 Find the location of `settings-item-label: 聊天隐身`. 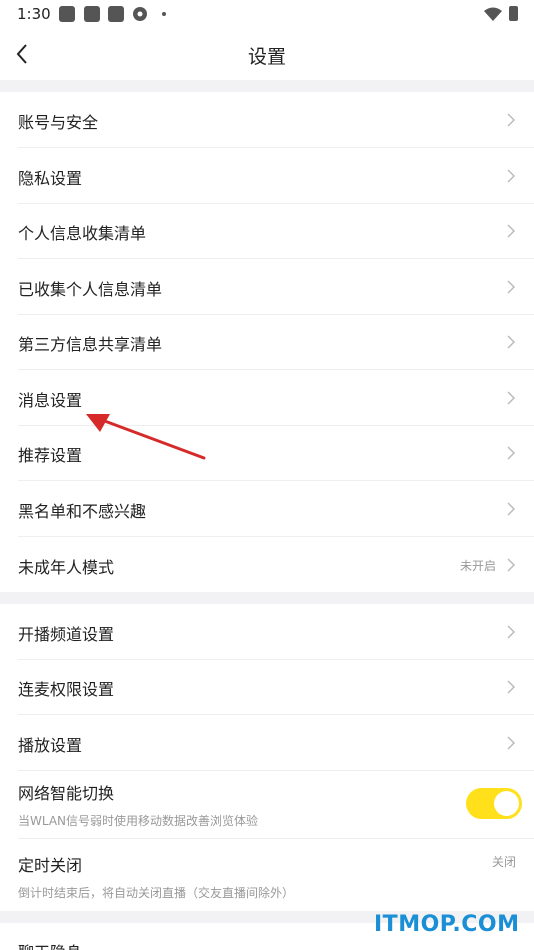

settings-item-label: 聊天隐身 is located at coordinates (50, 944).